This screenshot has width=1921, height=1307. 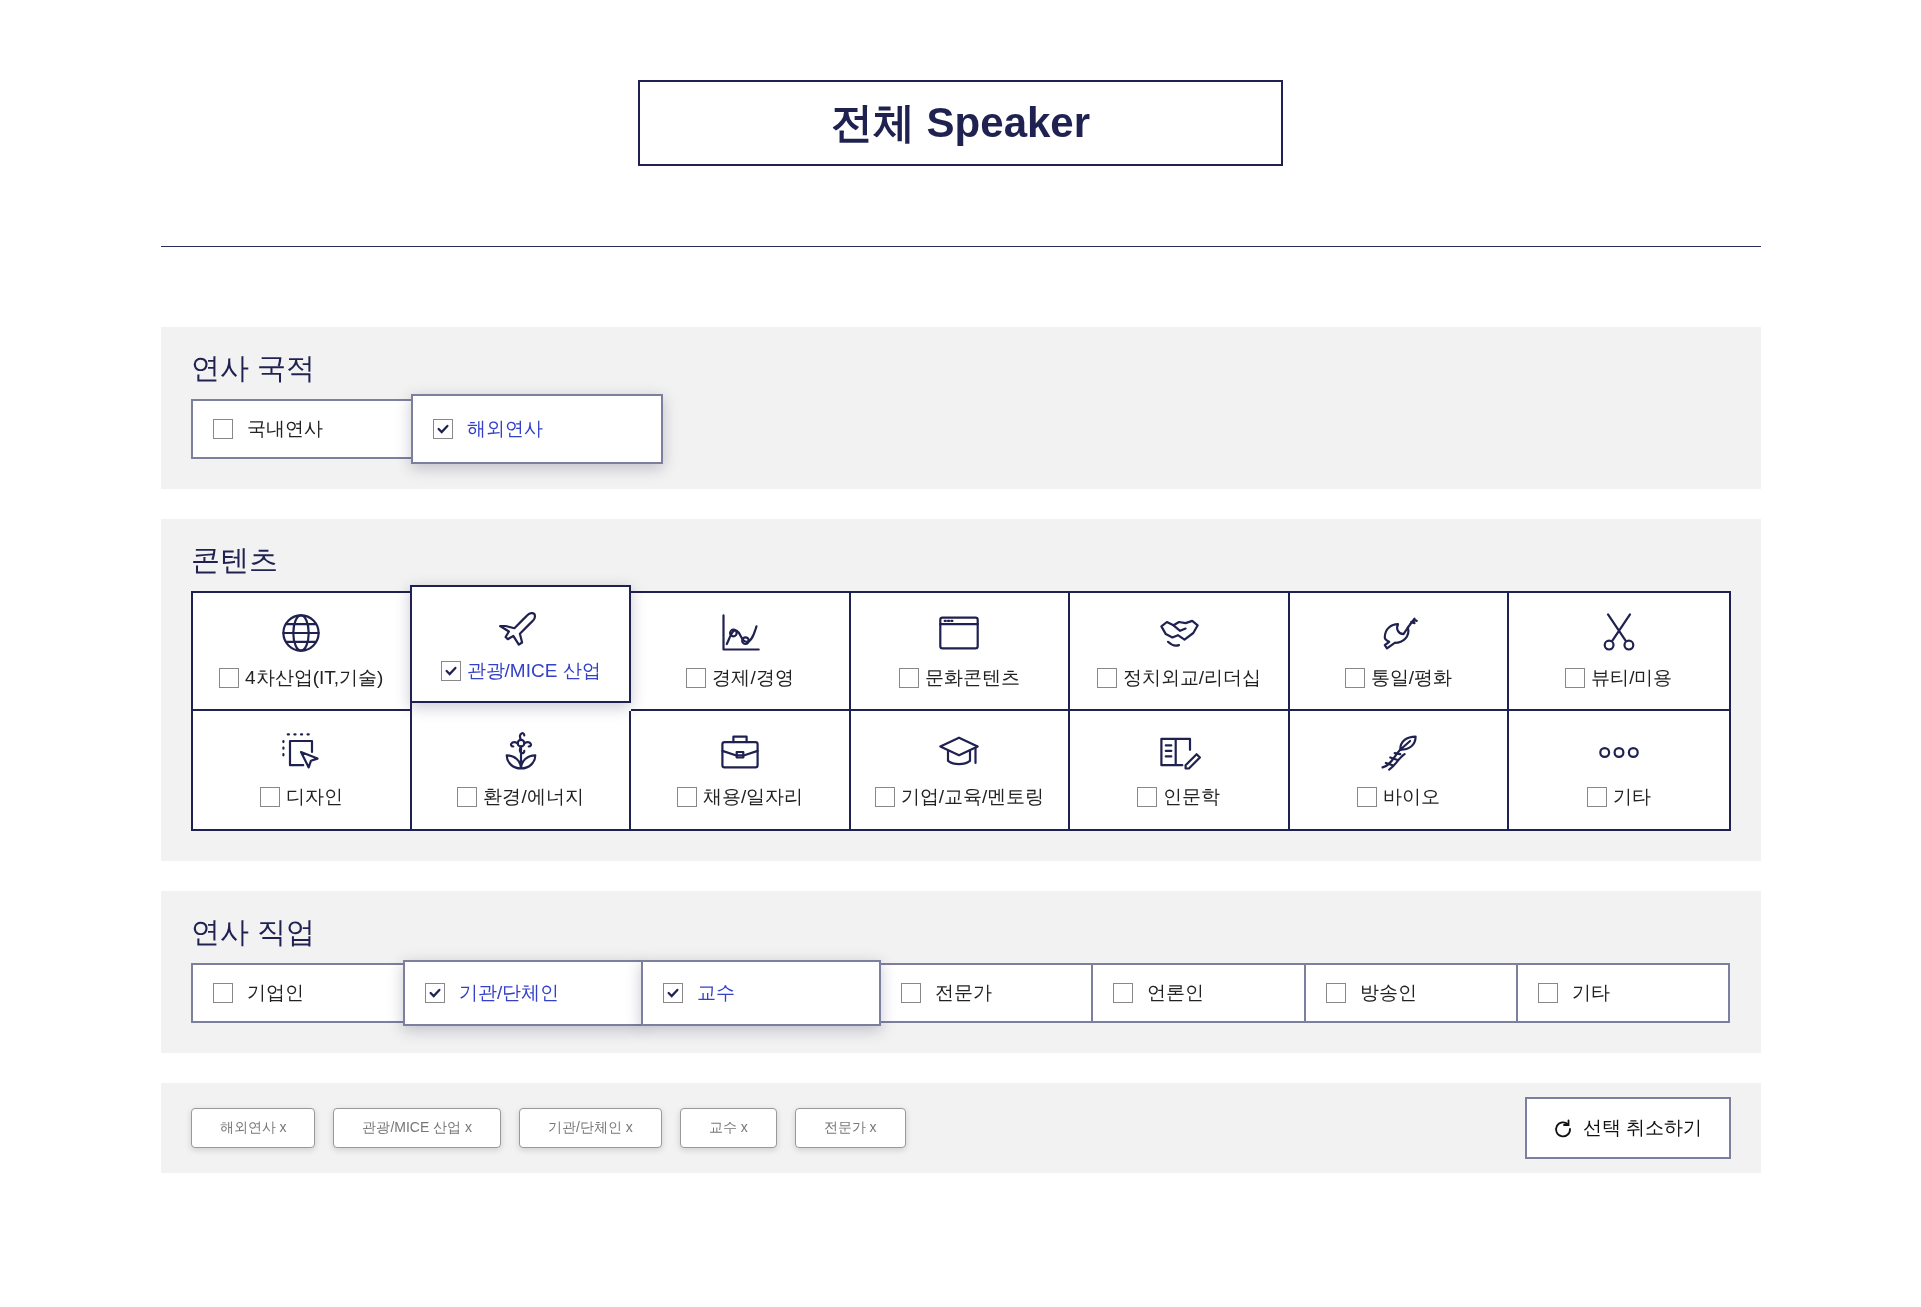 What do you see at coordinates (1176, 993) in the screenshot?
I see `option-label: 언론인` at bounding box center [1176, 993].